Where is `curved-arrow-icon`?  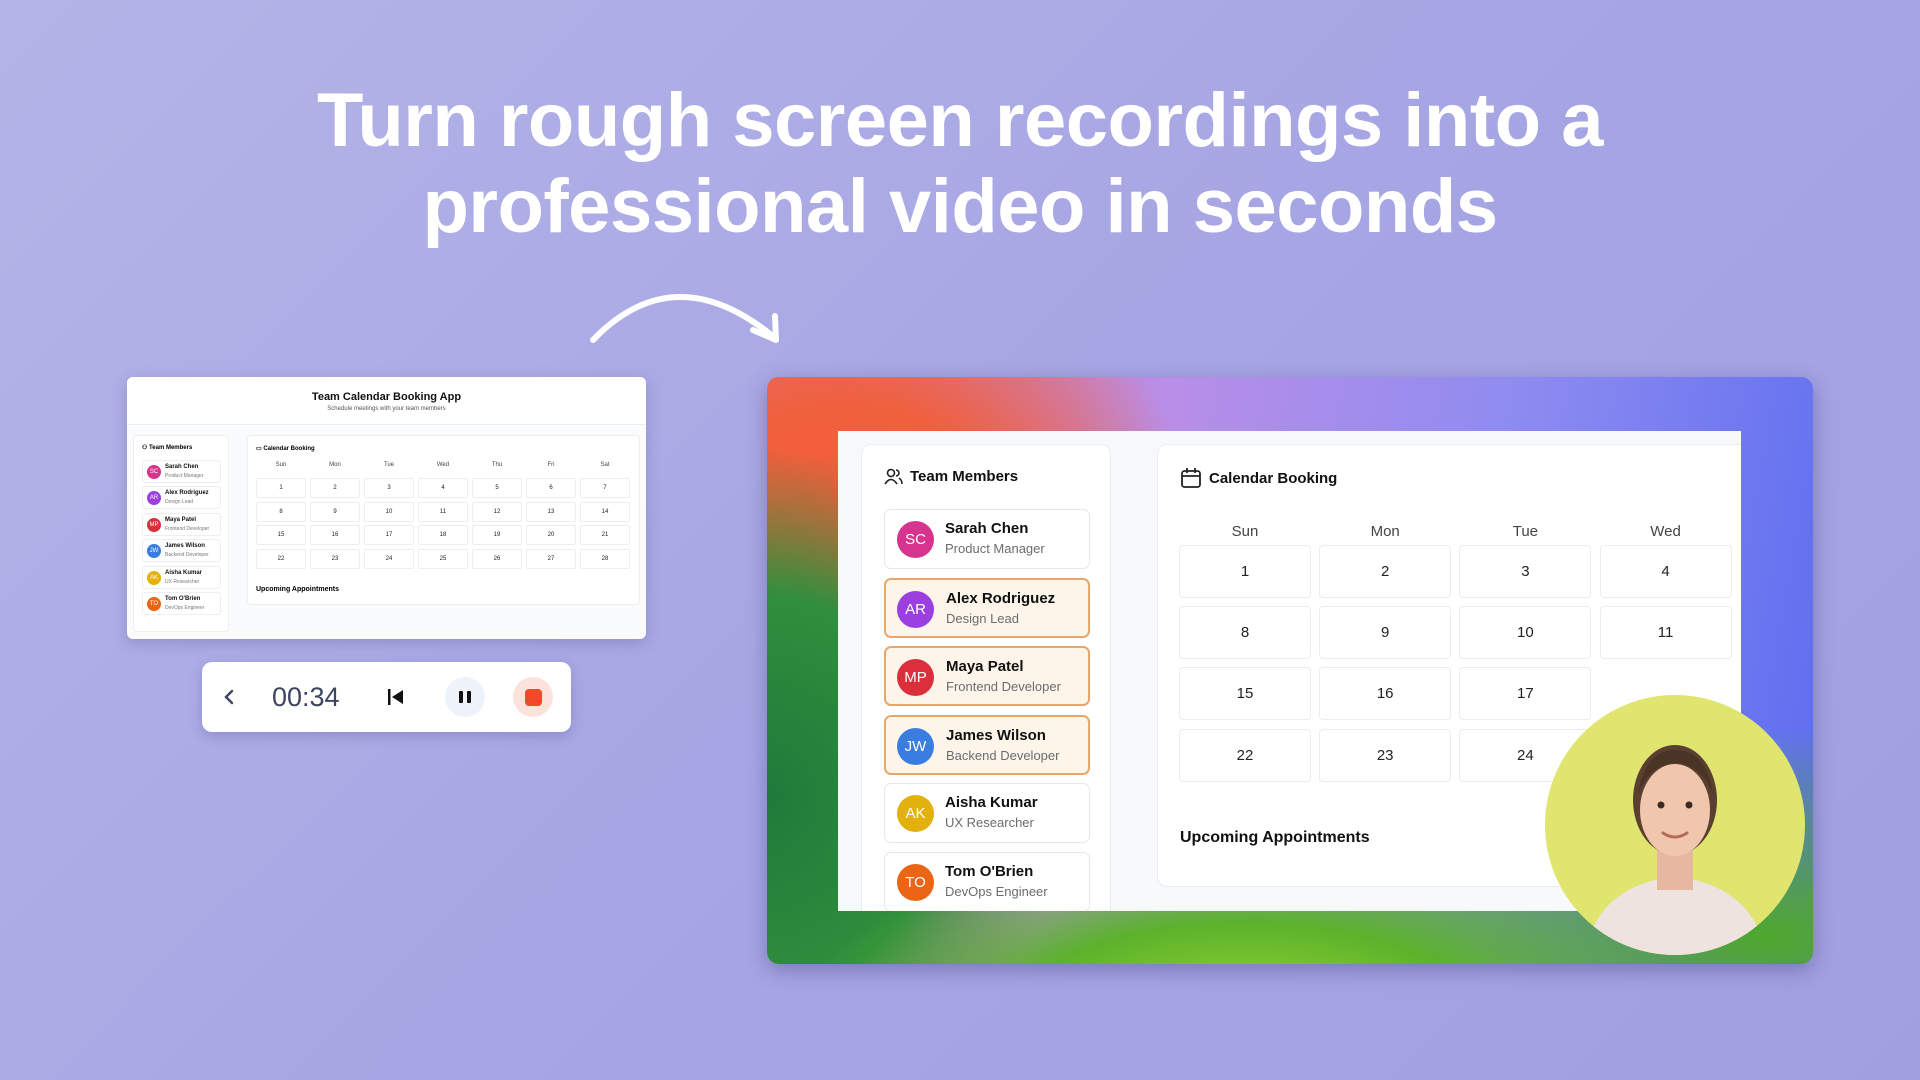
curved-arrow-icon is located at coordinates (684, 318).